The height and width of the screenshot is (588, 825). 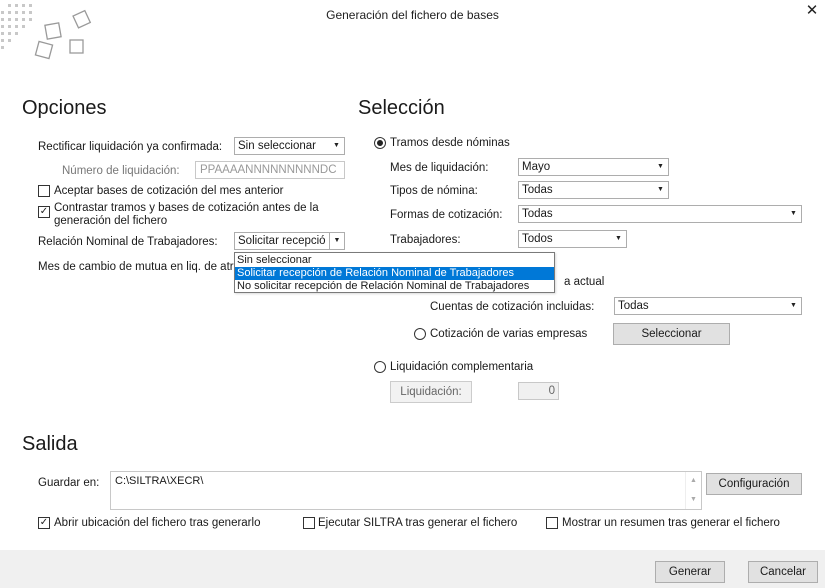 What do you see at coordinates (406, 490) in the screenshot?
I see `guardar-en-path-field: C:\SILTRA\XECR\ ▲ ▼` at bounding box center [406, 490].